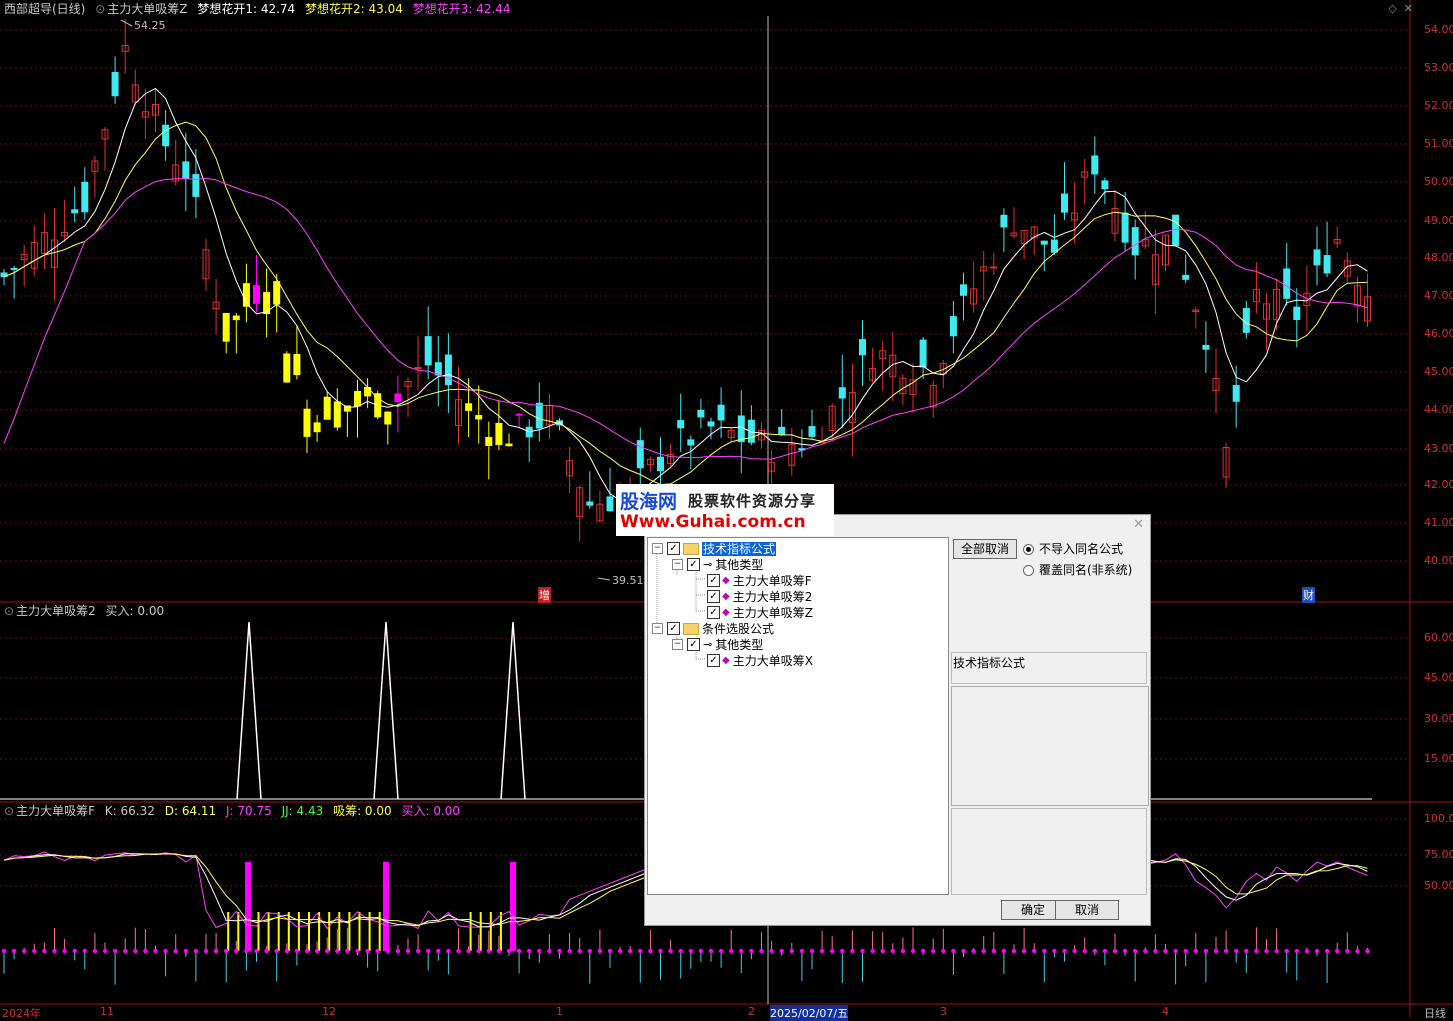 This screenshot has height=1021, width=1453. What do you see at coordinates (55, 811) in the screenshot?
I see `bottom-indicator-name: 主力大单吸筹F` at bounding box center [55, 811].